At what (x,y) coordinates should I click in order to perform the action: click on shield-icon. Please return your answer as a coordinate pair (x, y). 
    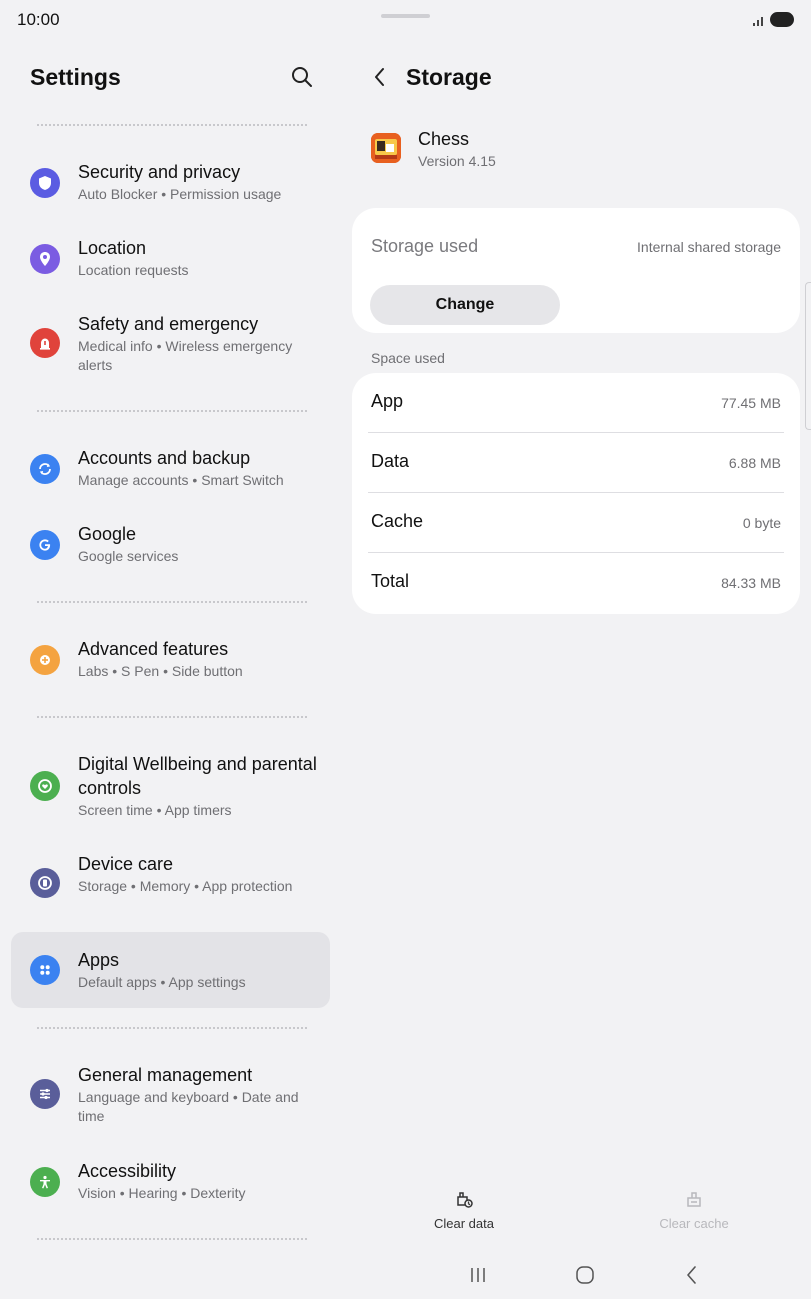
    Looking at the image, I should click on (45, 183).